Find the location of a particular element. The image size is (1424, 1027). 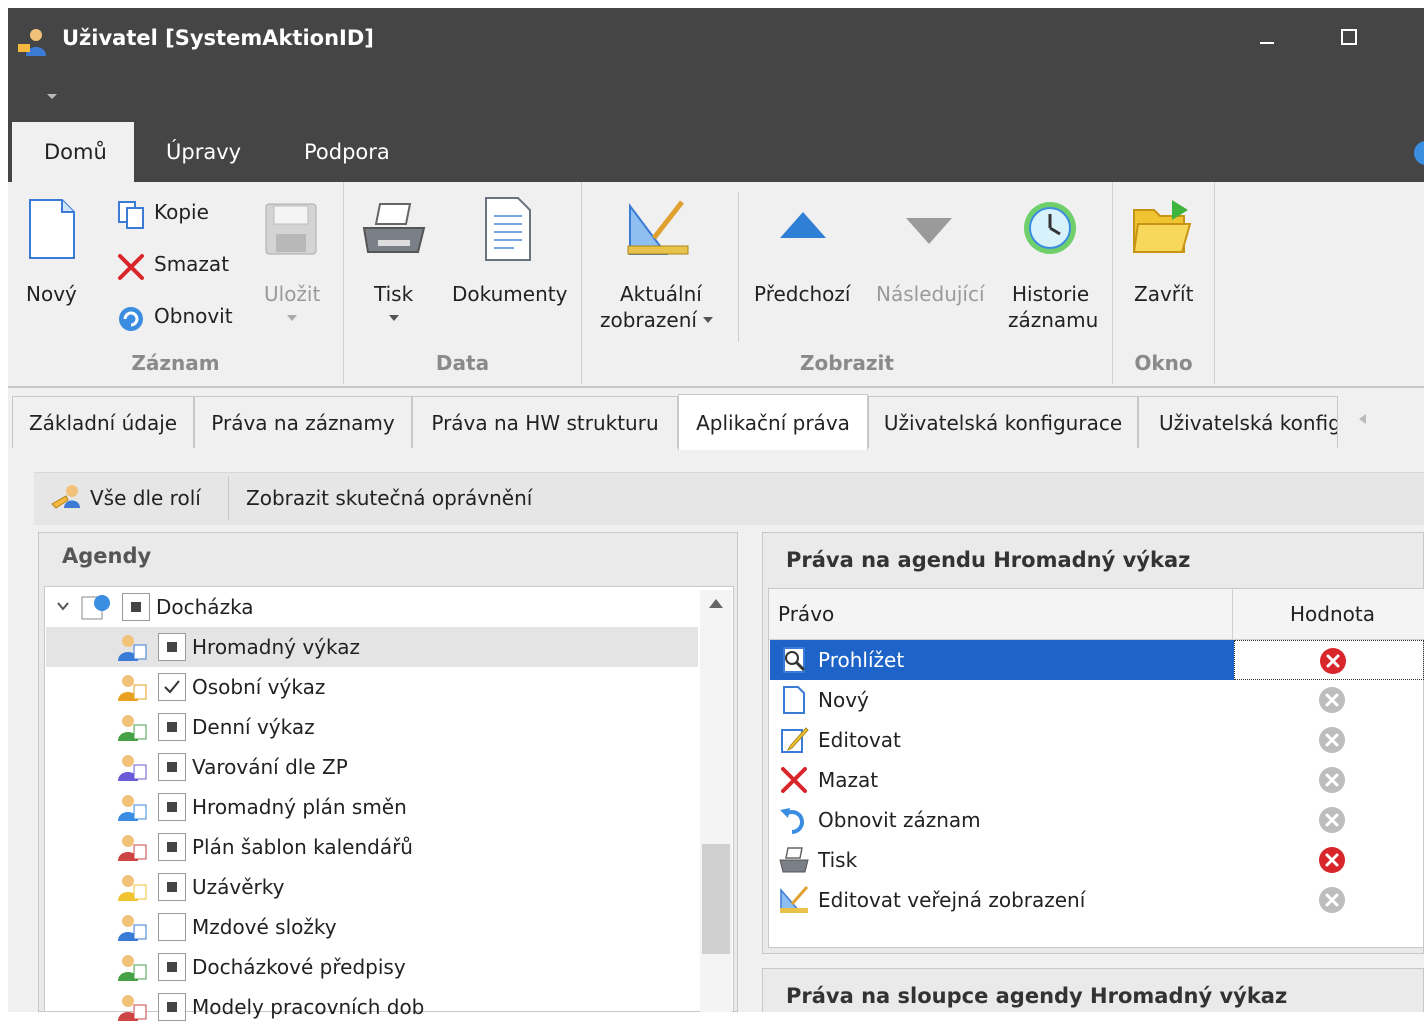

rights-row: Mazat is located at coordinates (1097, 780).